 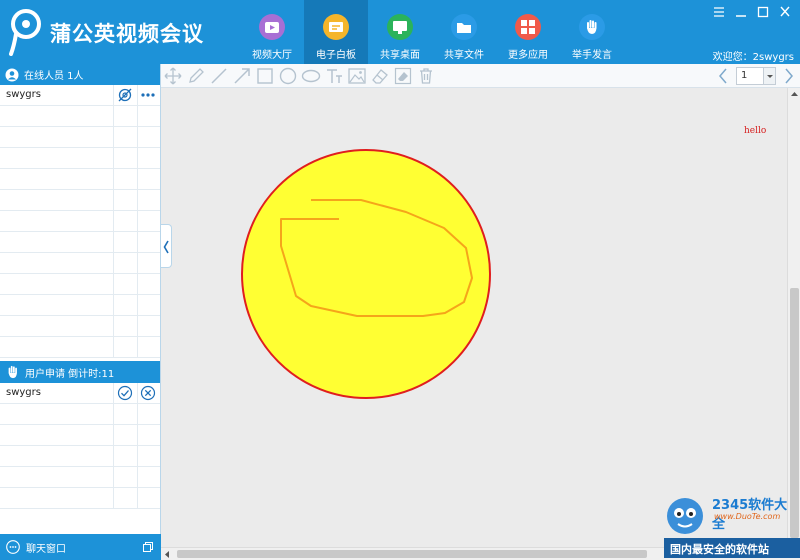 What do you see at coordinates (54, 76) in the screenshot?
I see `online-users-title: 在线人员 1人` at bounding box center [54, 76].